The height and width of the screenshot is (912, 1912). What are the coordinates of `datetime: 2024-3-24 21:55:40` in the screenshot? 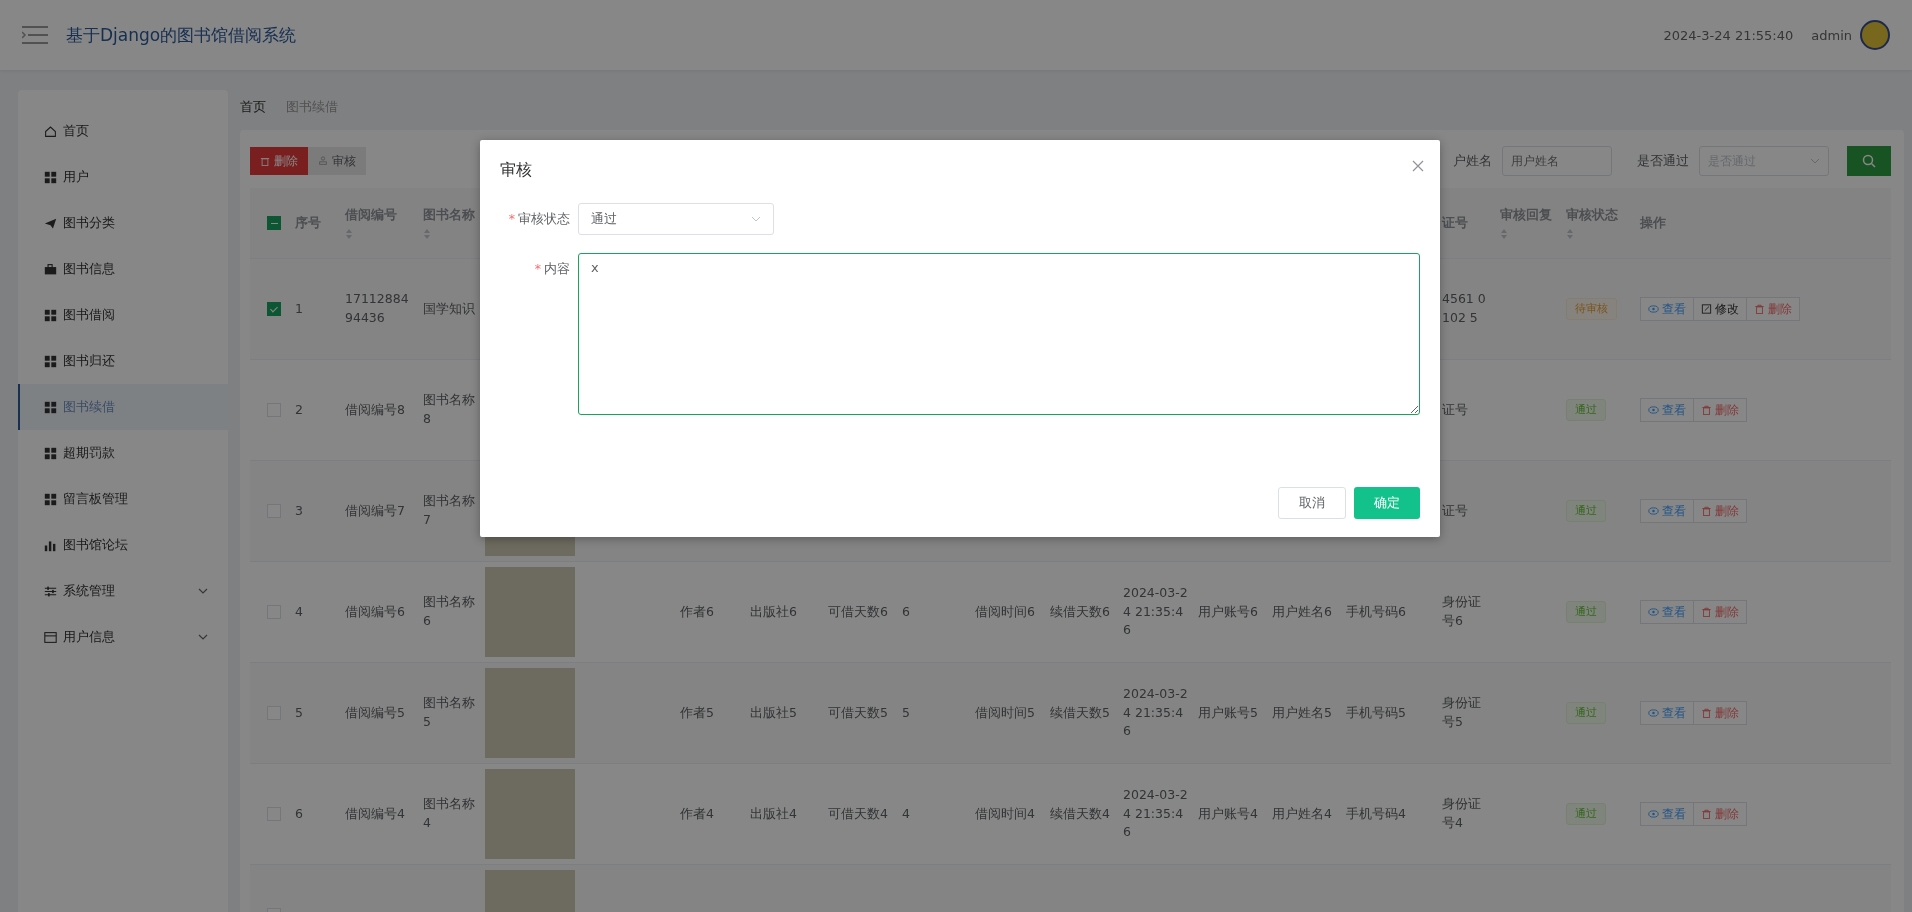 It's located at (1728, 35).